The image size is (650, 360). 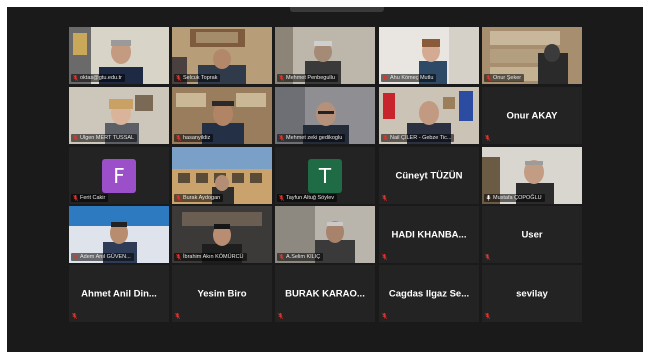 I want to click on participant-display-name: Onur AKAY, so click(x=532, y=115).